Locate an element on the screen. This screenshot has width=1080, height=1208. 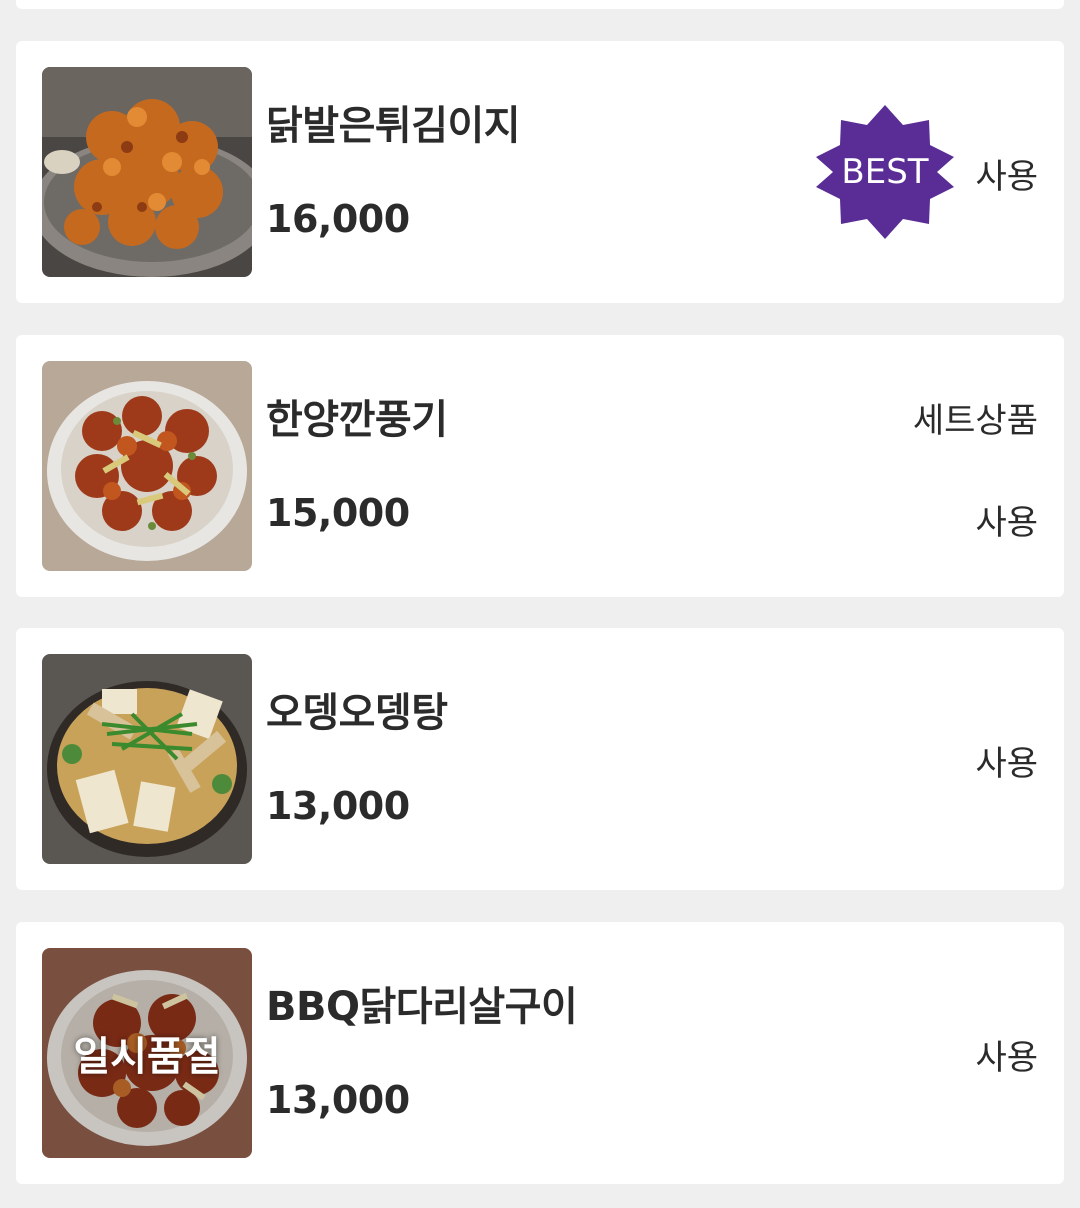
menu-item-name: 오뎅오뎅탕 is located at coordinates (357, 713).